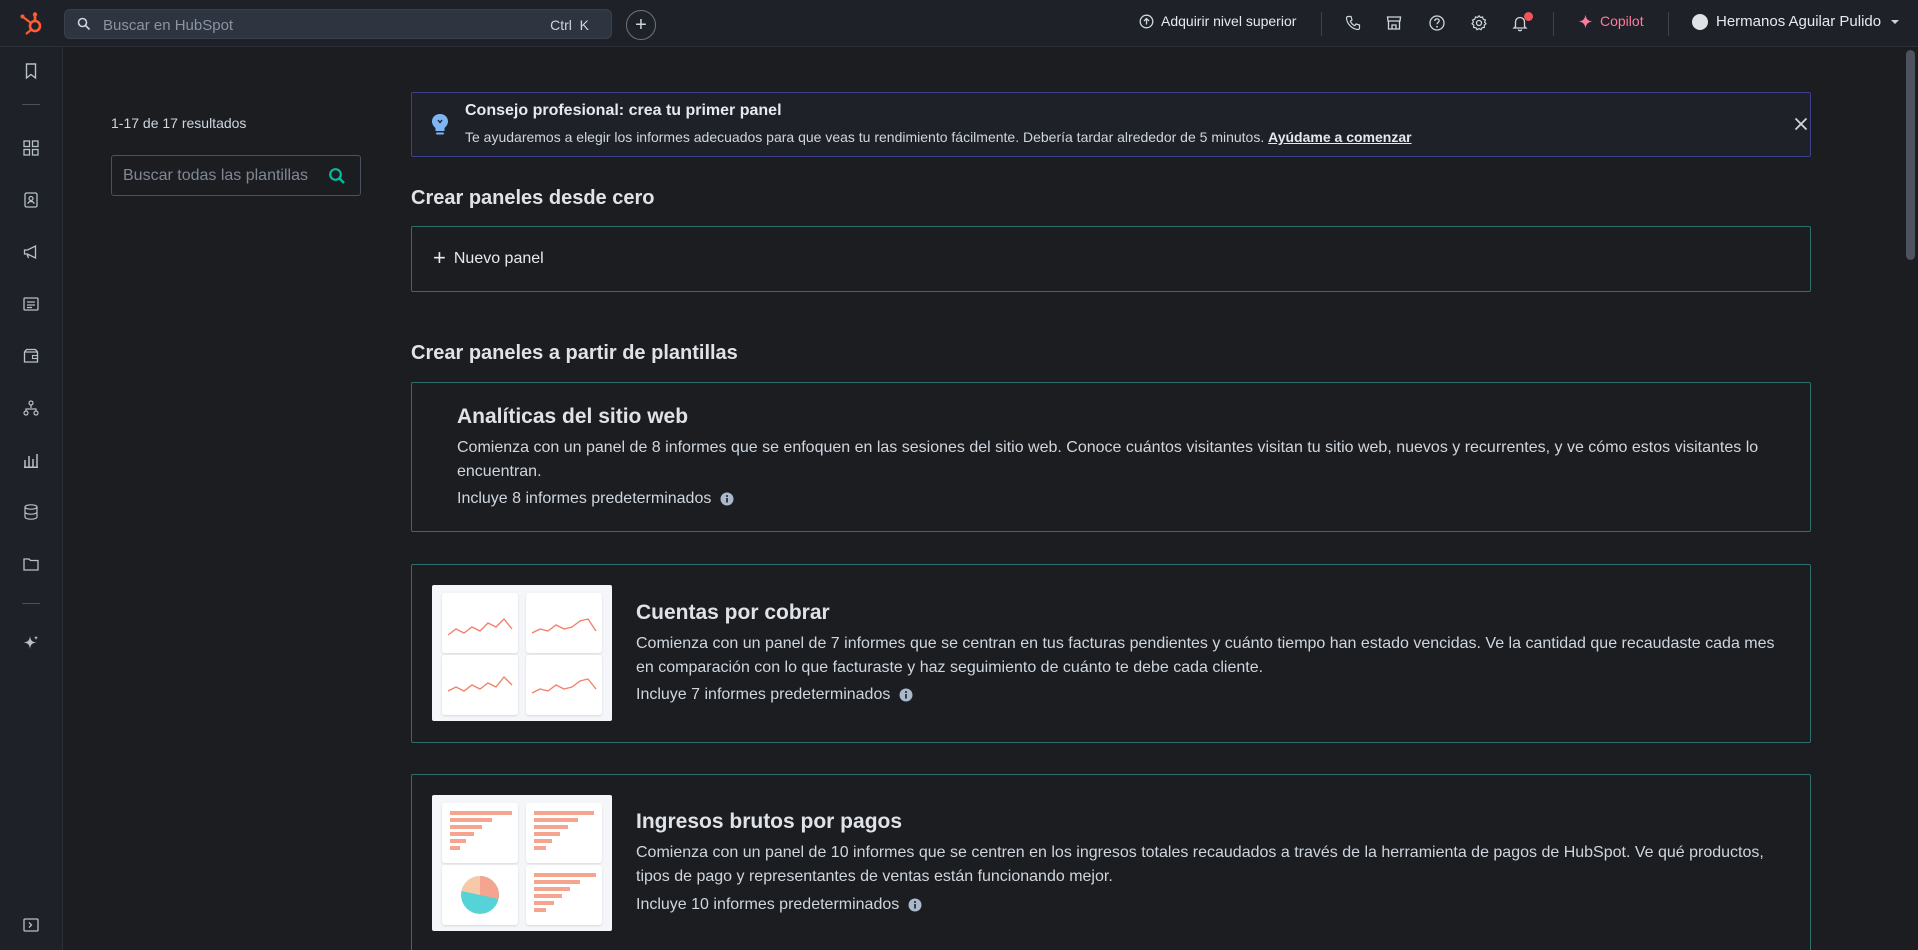  Describe the element at coordinates (31, 148) in the screenshot. I see `apps-icon` at that location.